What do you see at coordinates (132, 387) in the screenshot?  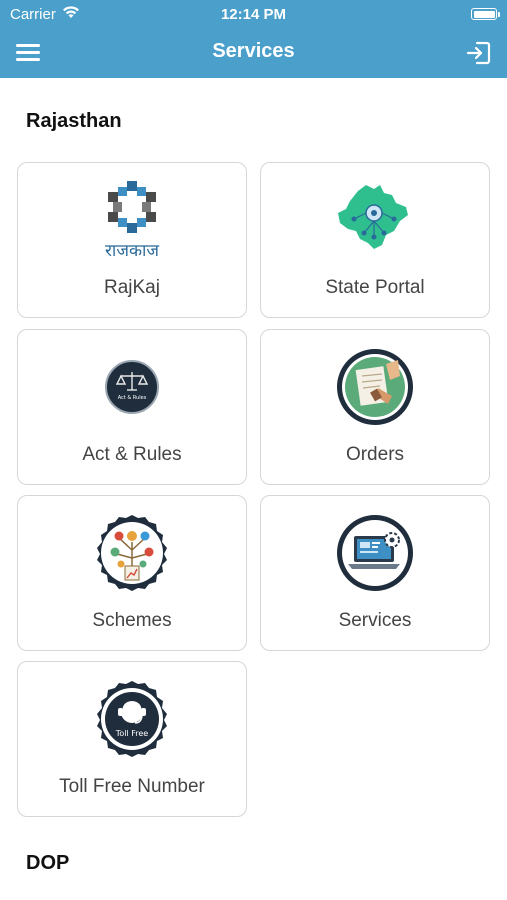 I see `scales-icon: Act & Rules` at bounding box center [132, 387].